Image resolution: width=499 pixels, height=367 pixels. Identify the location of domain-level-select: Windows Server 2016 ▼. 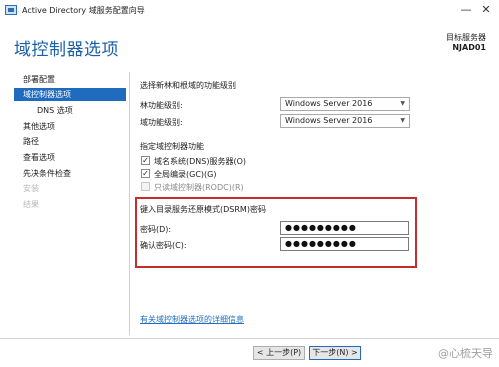
(345, 121).